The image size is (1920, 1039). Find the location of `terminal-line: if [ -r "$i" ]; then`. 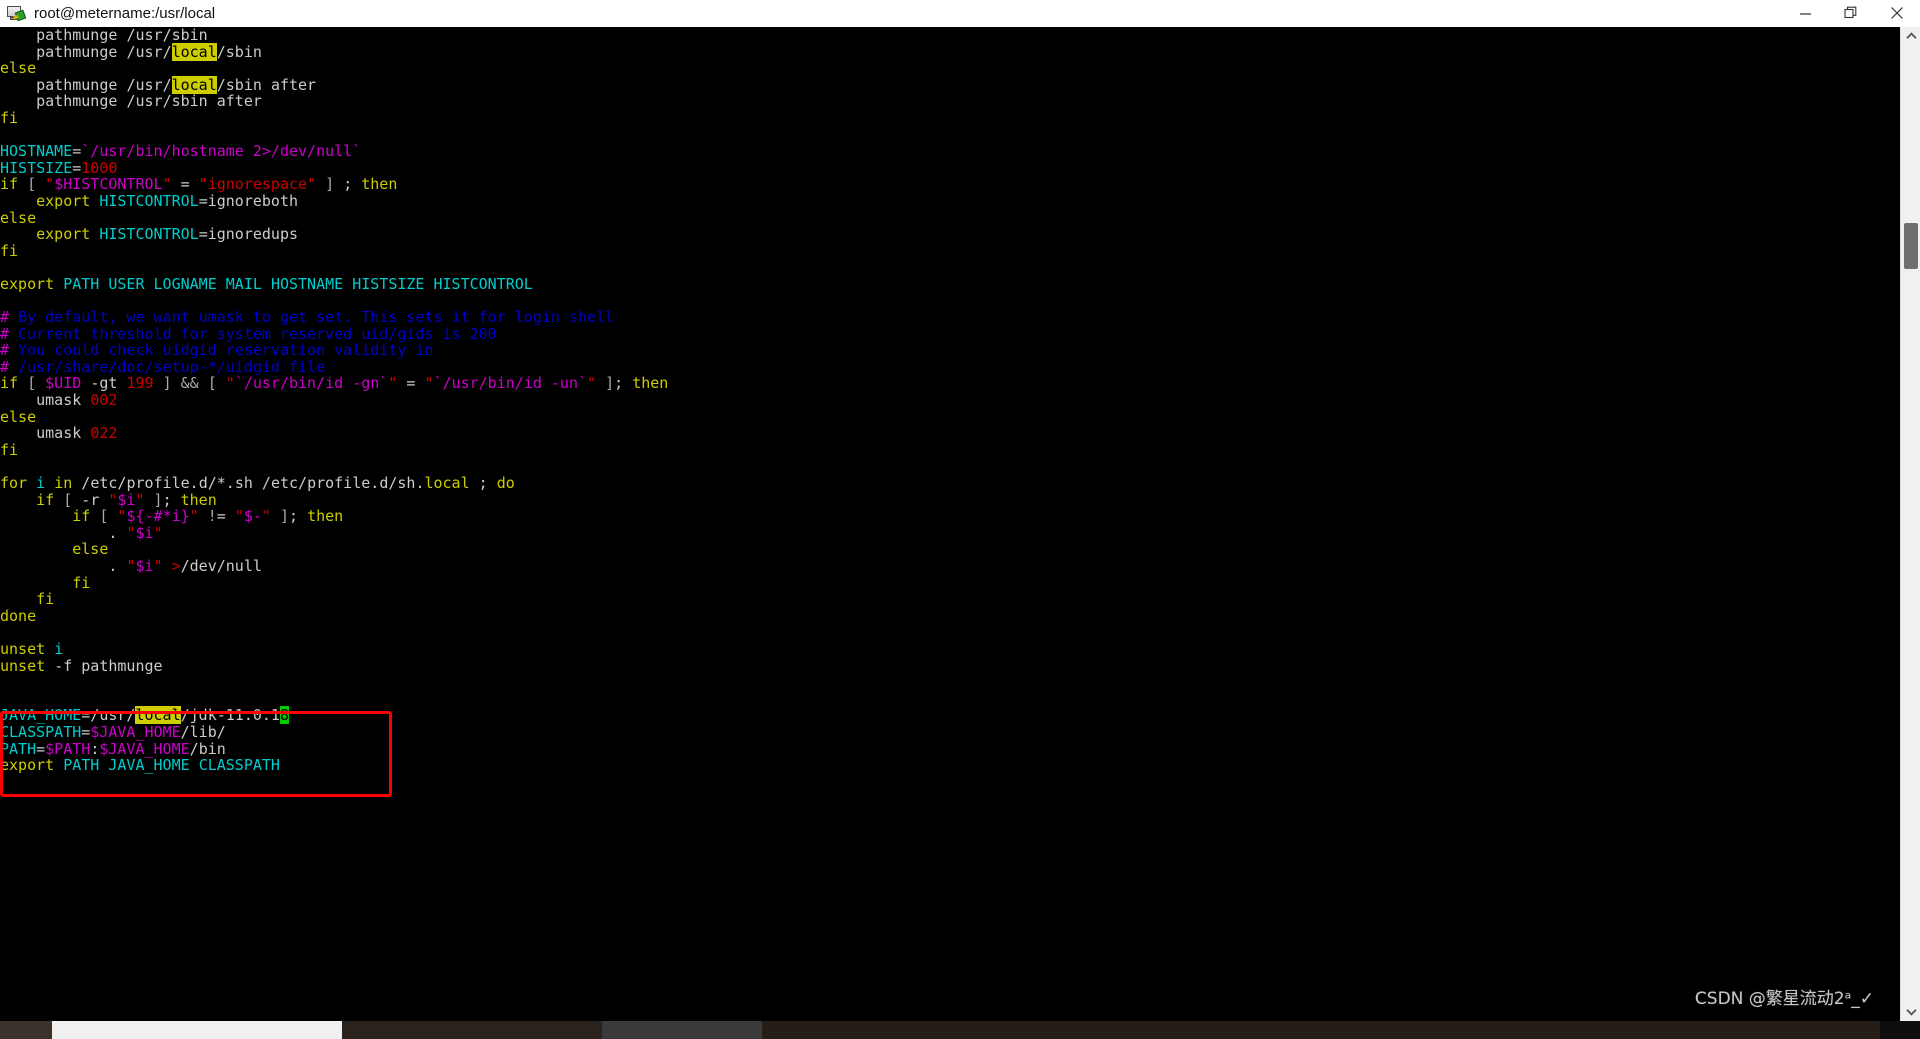

terminal-line: if [ -r "$i" ]; then is located at coordinates (126, 499).